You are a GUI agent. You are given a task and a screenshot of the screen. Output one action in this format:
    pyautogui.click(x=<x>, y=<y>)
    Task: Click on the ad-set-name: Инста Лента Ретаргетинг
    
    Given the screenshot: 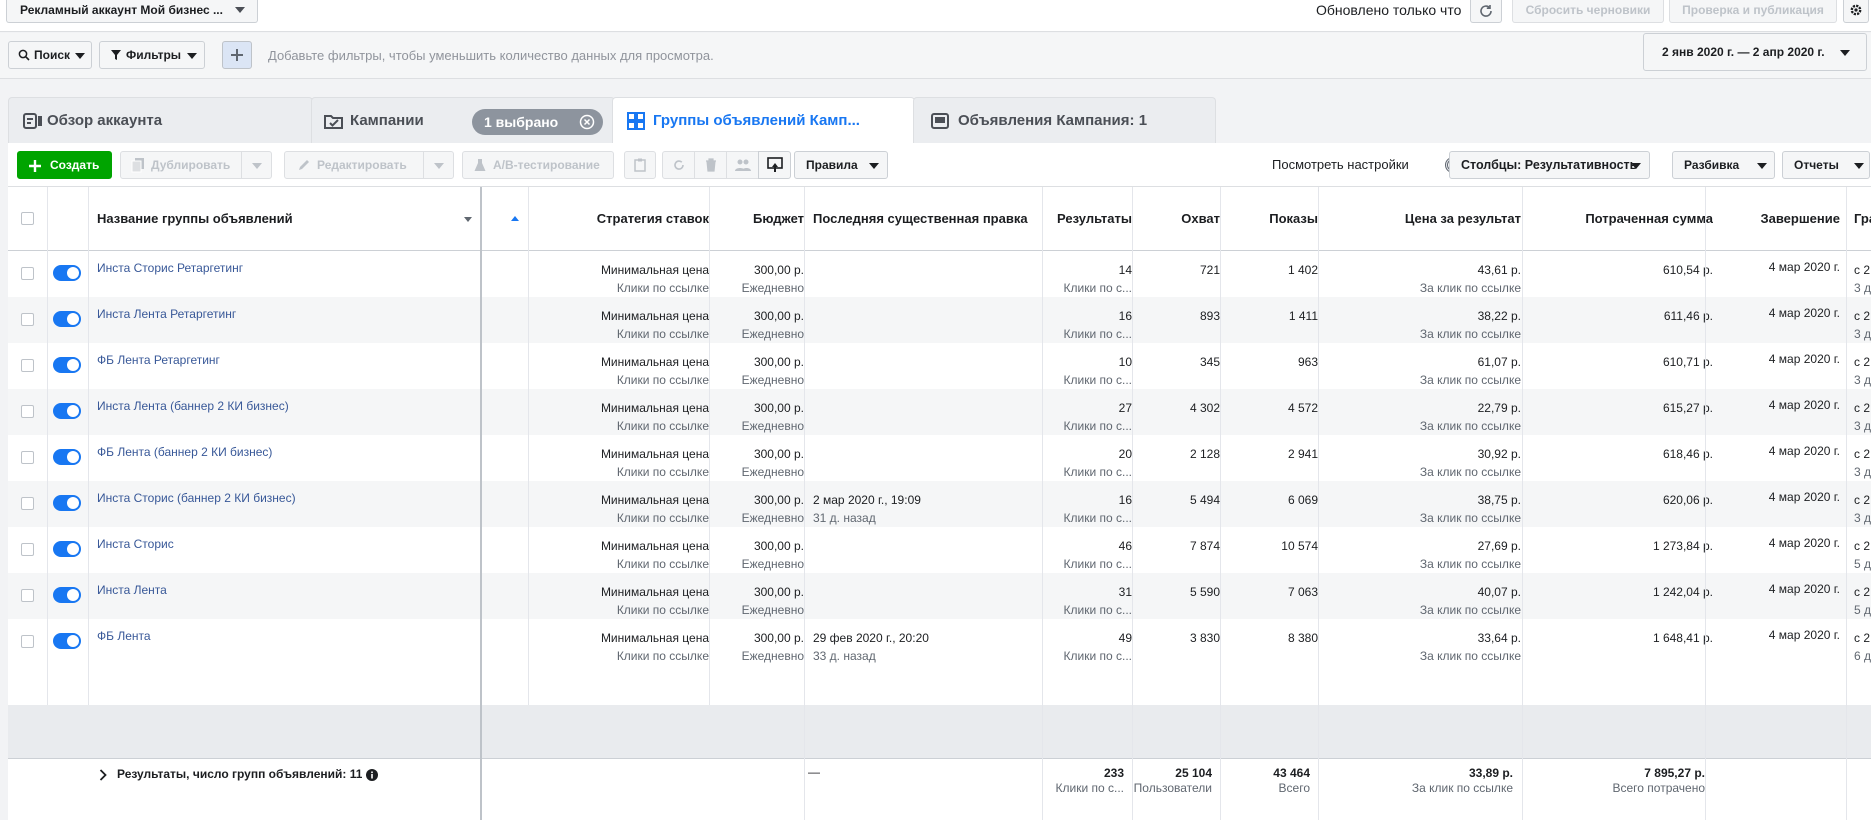 What is the action you would take?
    pyautogui.click(x=284, y=314)
    